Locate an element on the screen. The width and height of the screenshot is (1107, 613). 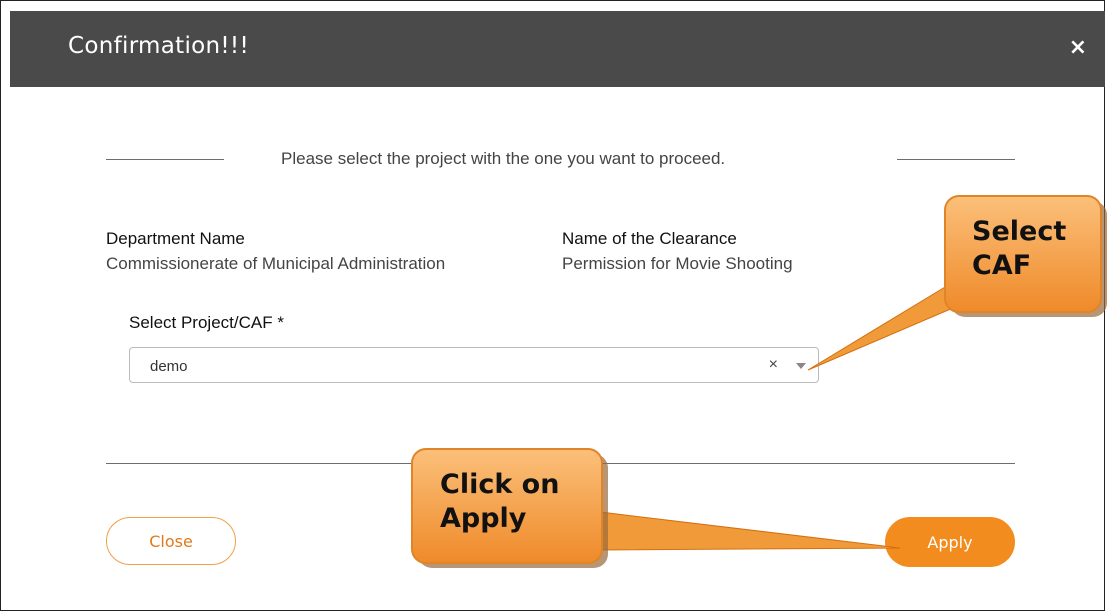
click-apply-line2: Apply is located at coordinates (483, 518).